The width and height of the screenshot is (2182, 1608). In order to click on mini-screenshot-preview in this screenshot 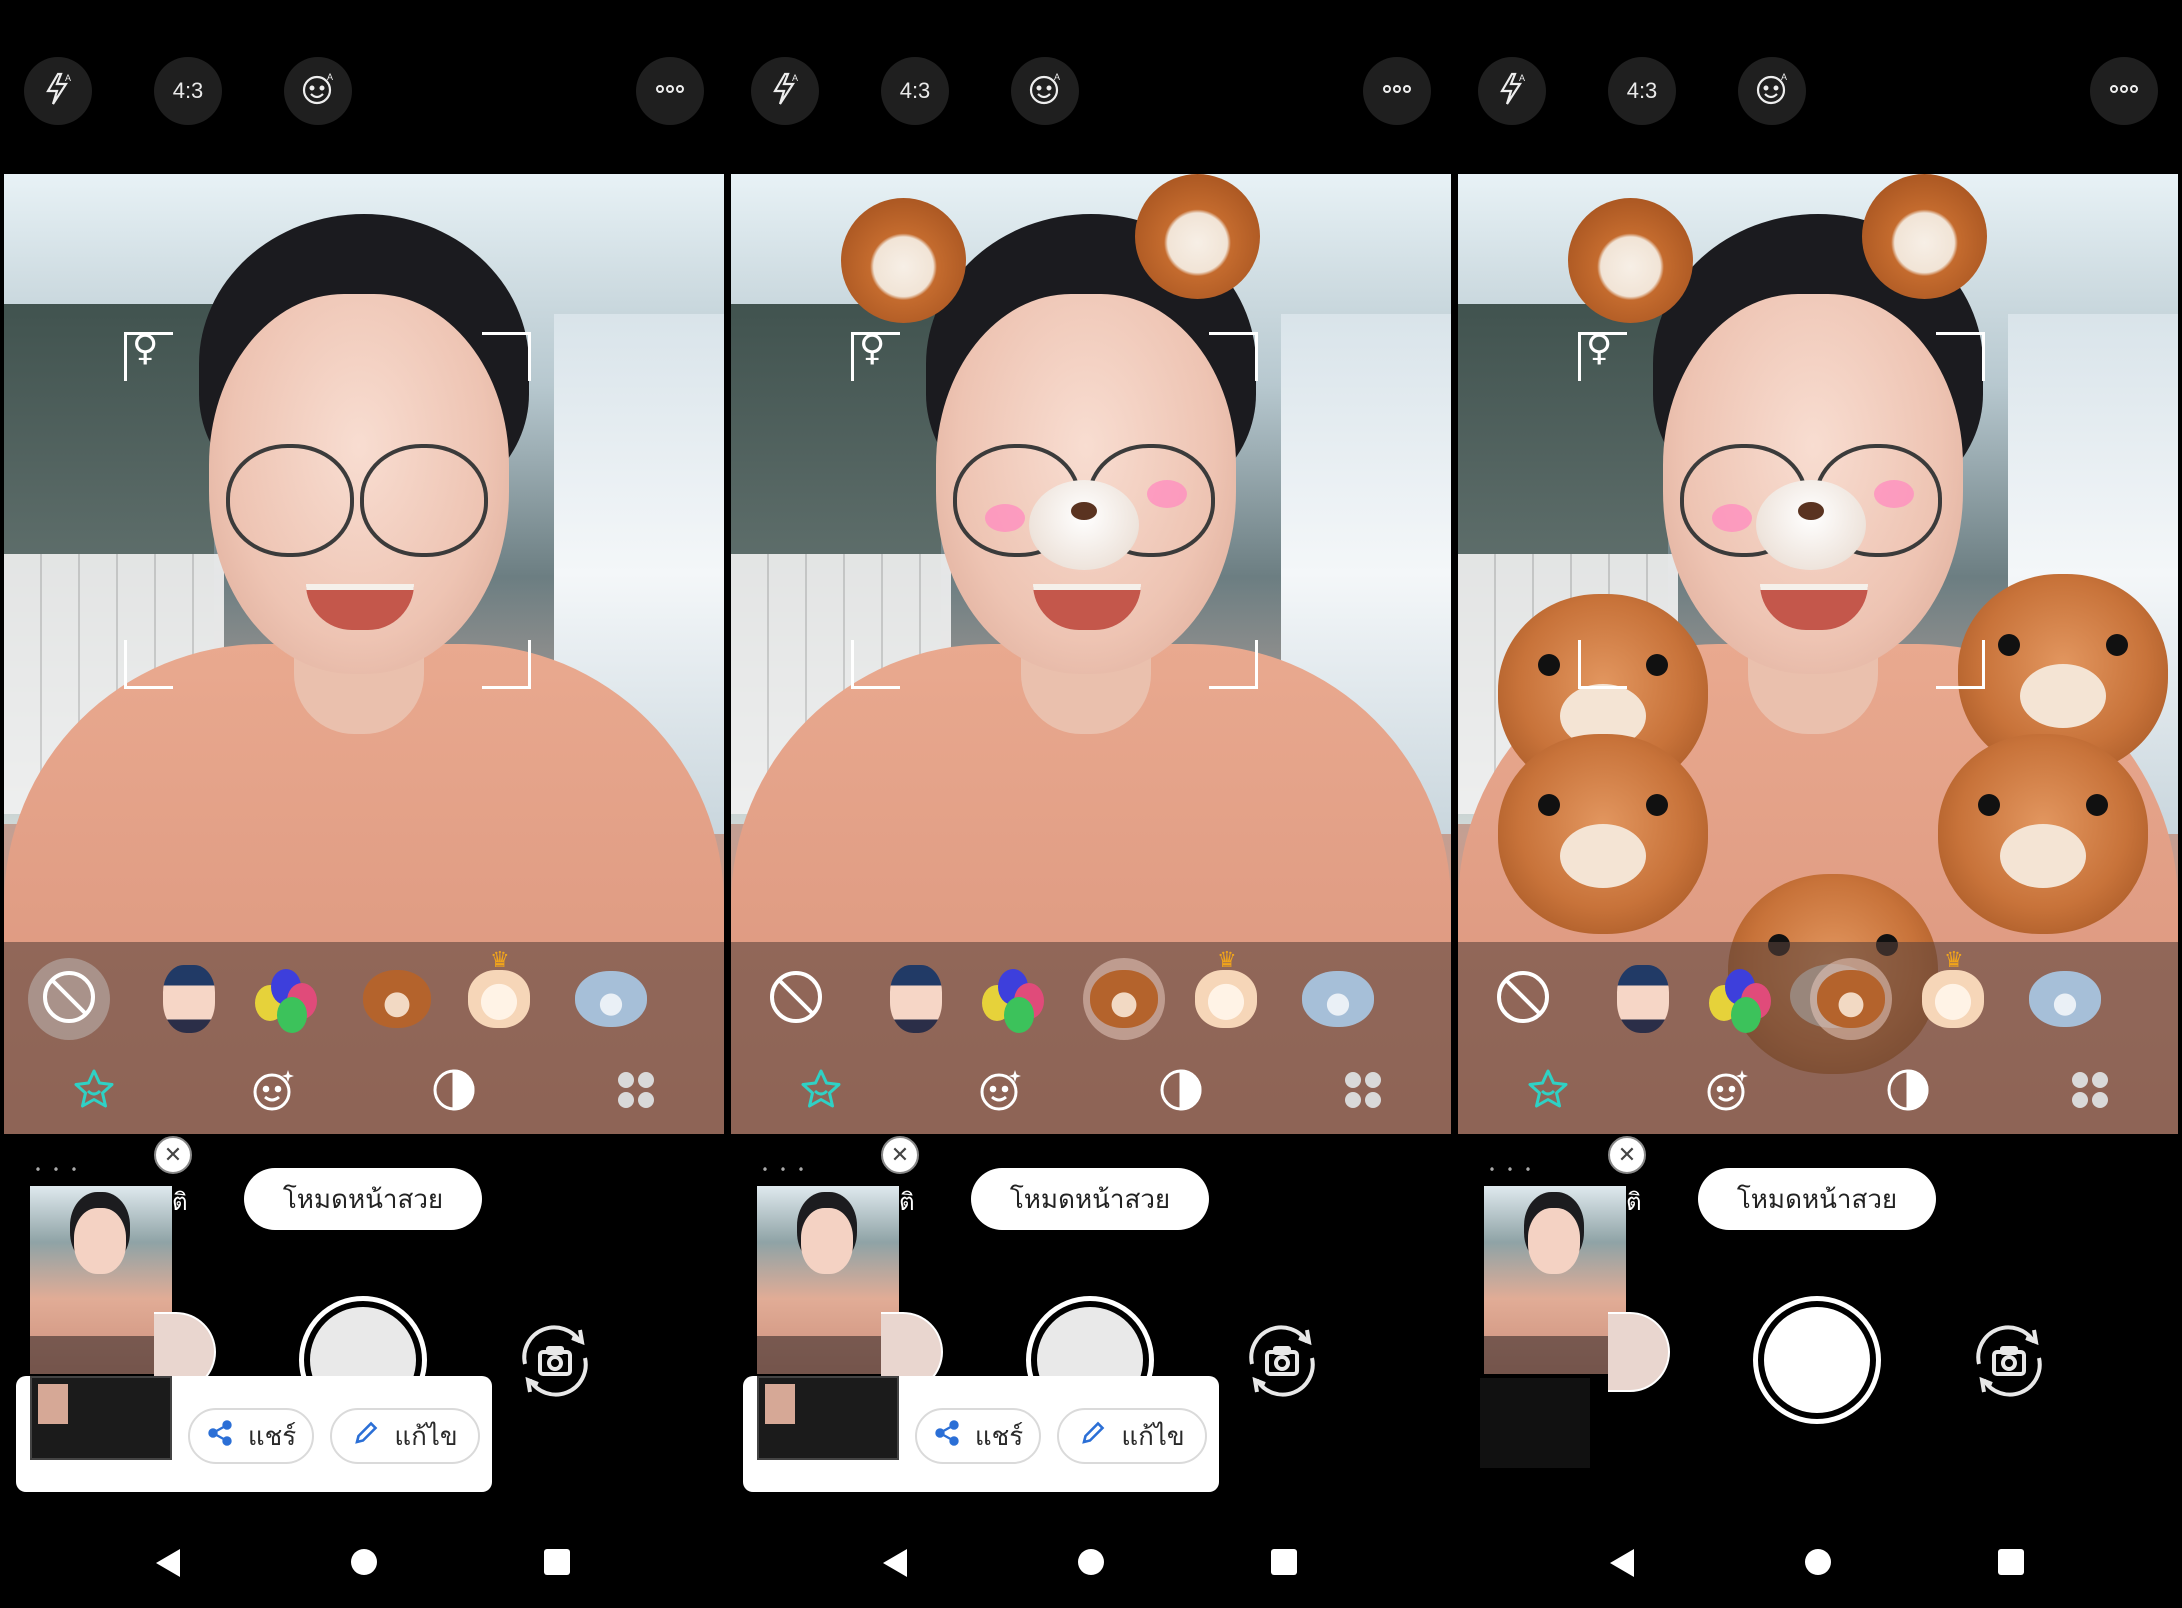, I will do `click(1535, 1423)`.